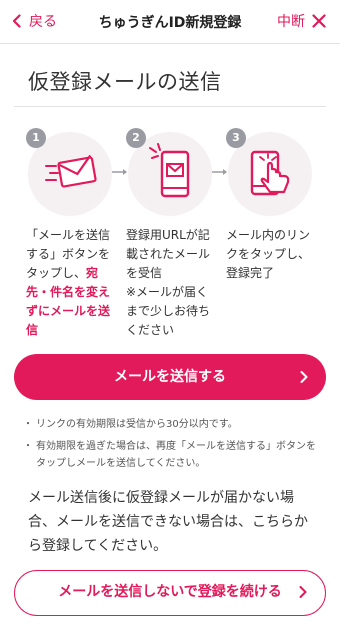 The image size is (340, 640). Describe the element at coordinates (268, 254) in the screenshot. I see `step-3-text: メール内のリンクをタップし、登録完了` at that location.